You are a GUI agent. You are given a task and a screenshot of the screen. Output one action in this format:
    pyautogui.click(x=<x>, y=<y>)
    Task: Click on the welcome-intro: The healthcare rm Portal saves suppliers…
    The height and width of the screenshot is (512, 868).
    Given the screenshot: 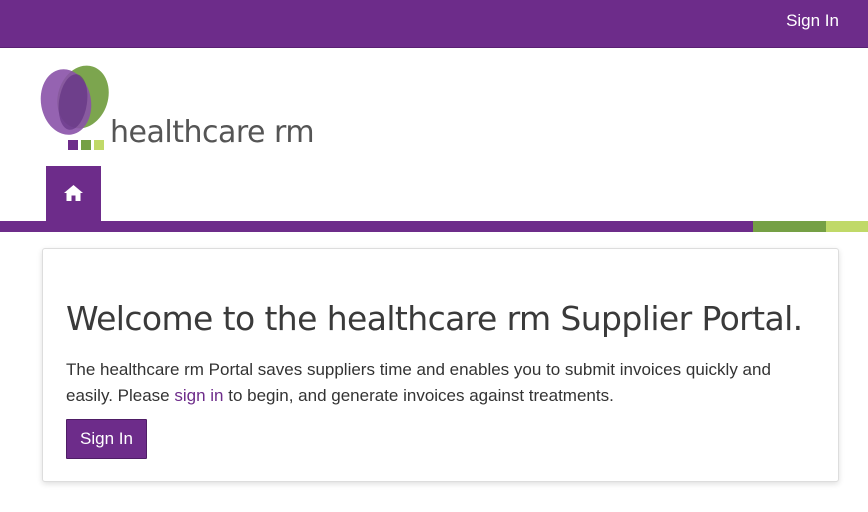 What is the action you would take?
    pyautogui.click(x=436, y=383)
    